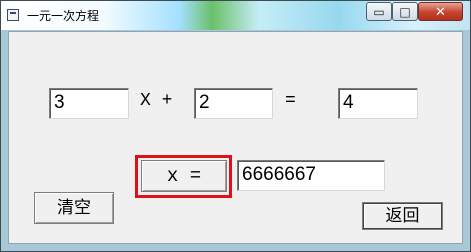 This screenshot has width=471, height=252. Describe the element at coordinates (290, 101) in the screenshot. I see `equals-label: =` at that location.